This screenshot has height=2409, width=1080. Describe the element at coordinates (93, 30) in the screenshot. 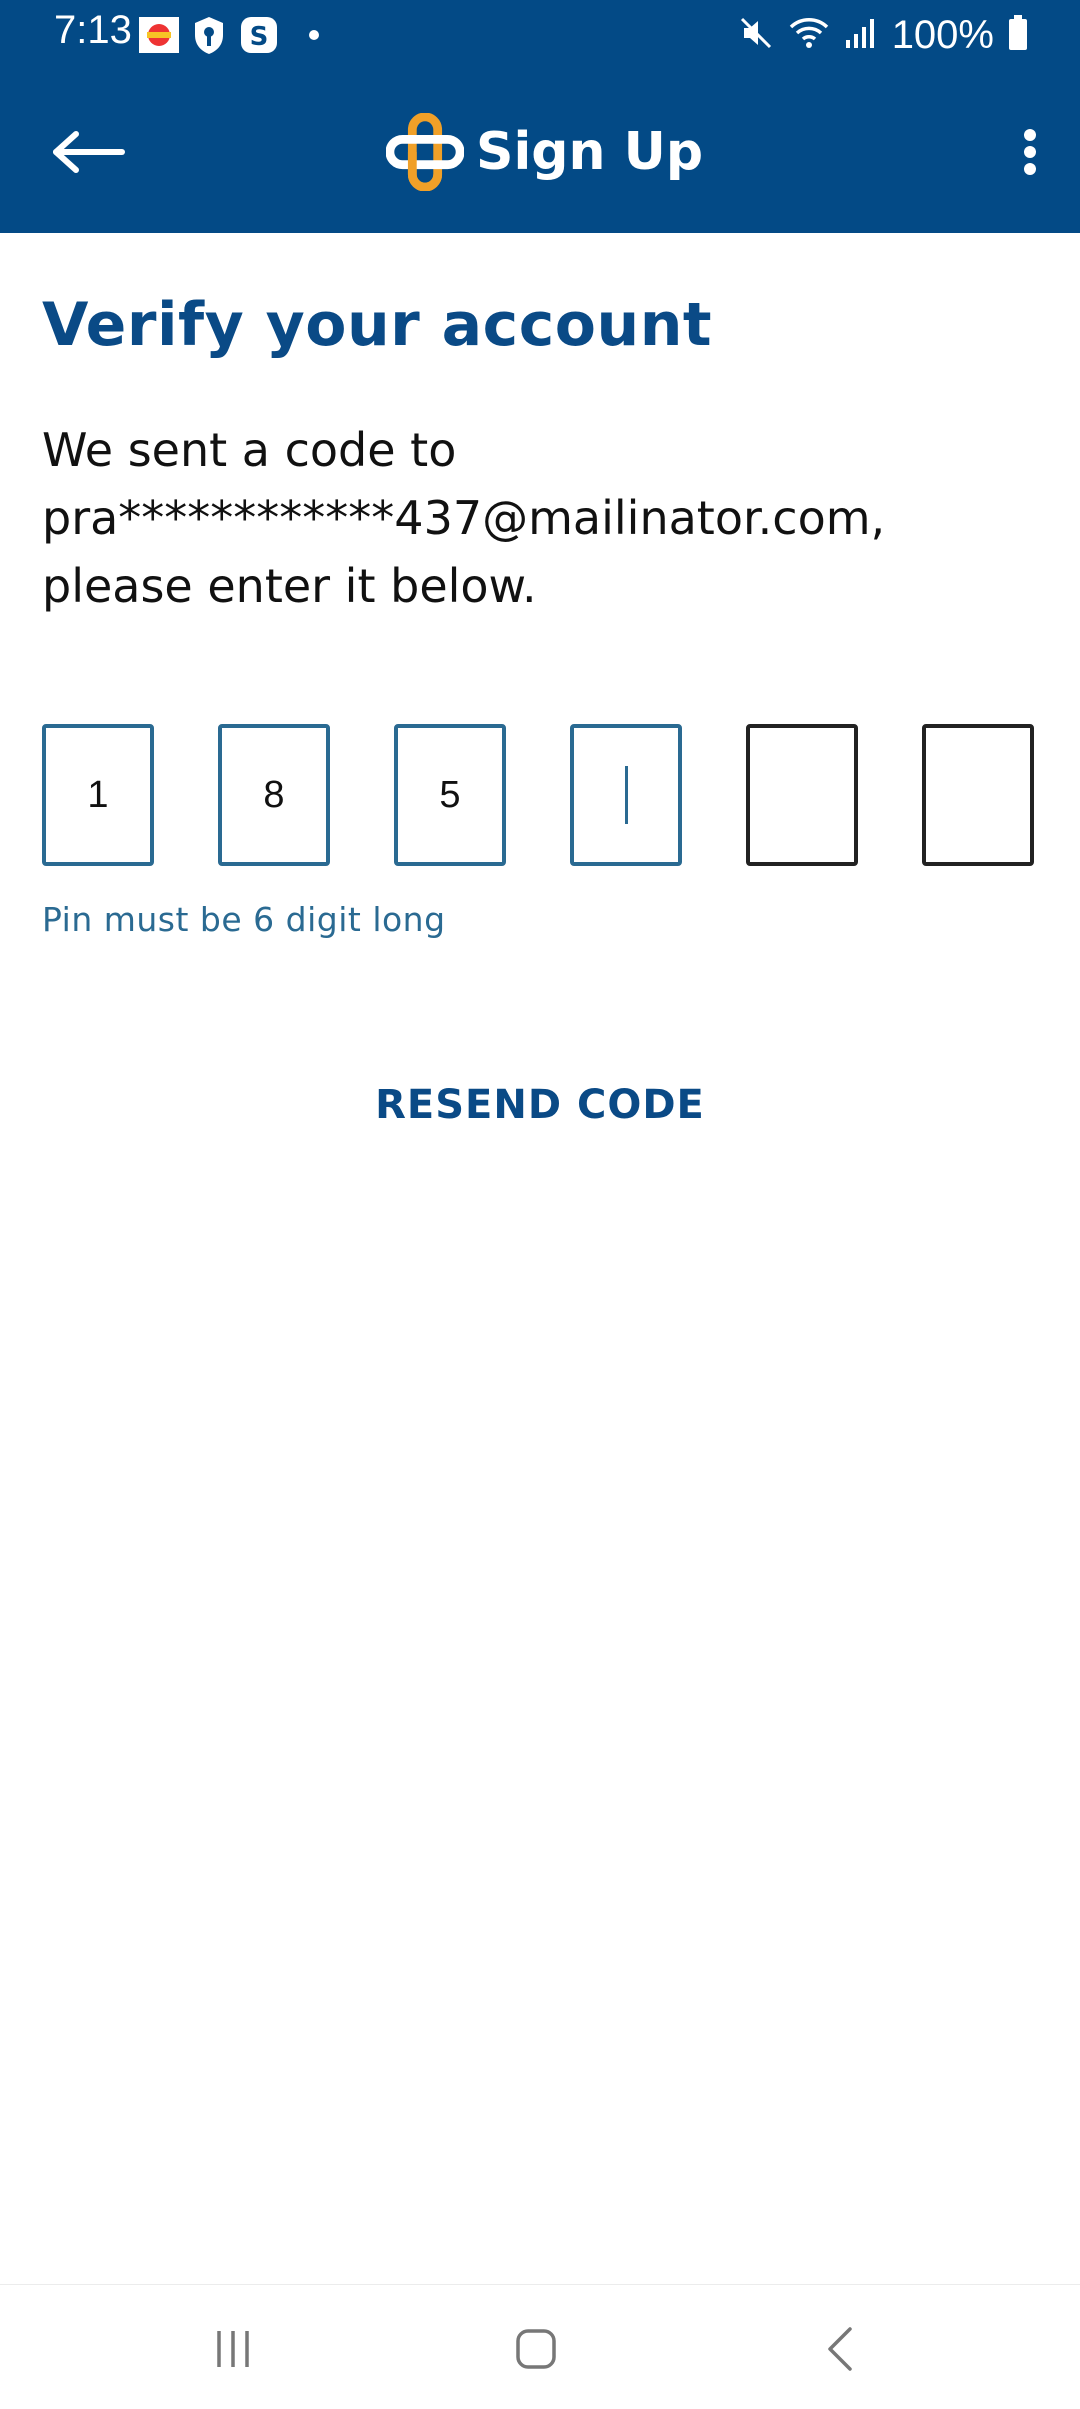

I see `status-time: 7:13` at that location.